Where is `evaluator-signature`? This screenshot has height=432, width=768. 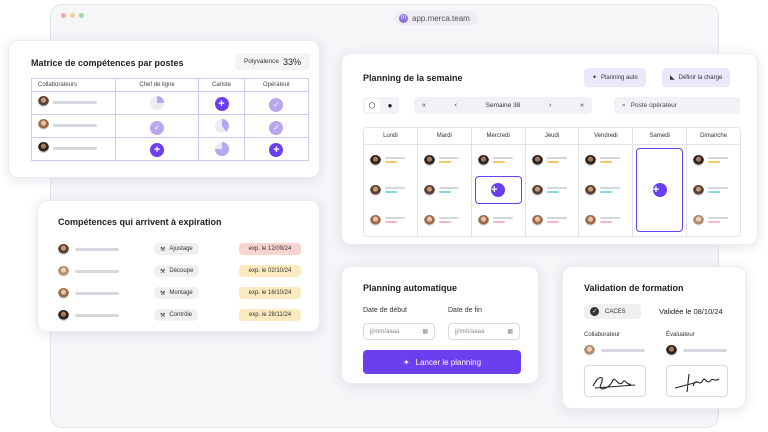
evaluator-signature is located at coordinates (697, 381).